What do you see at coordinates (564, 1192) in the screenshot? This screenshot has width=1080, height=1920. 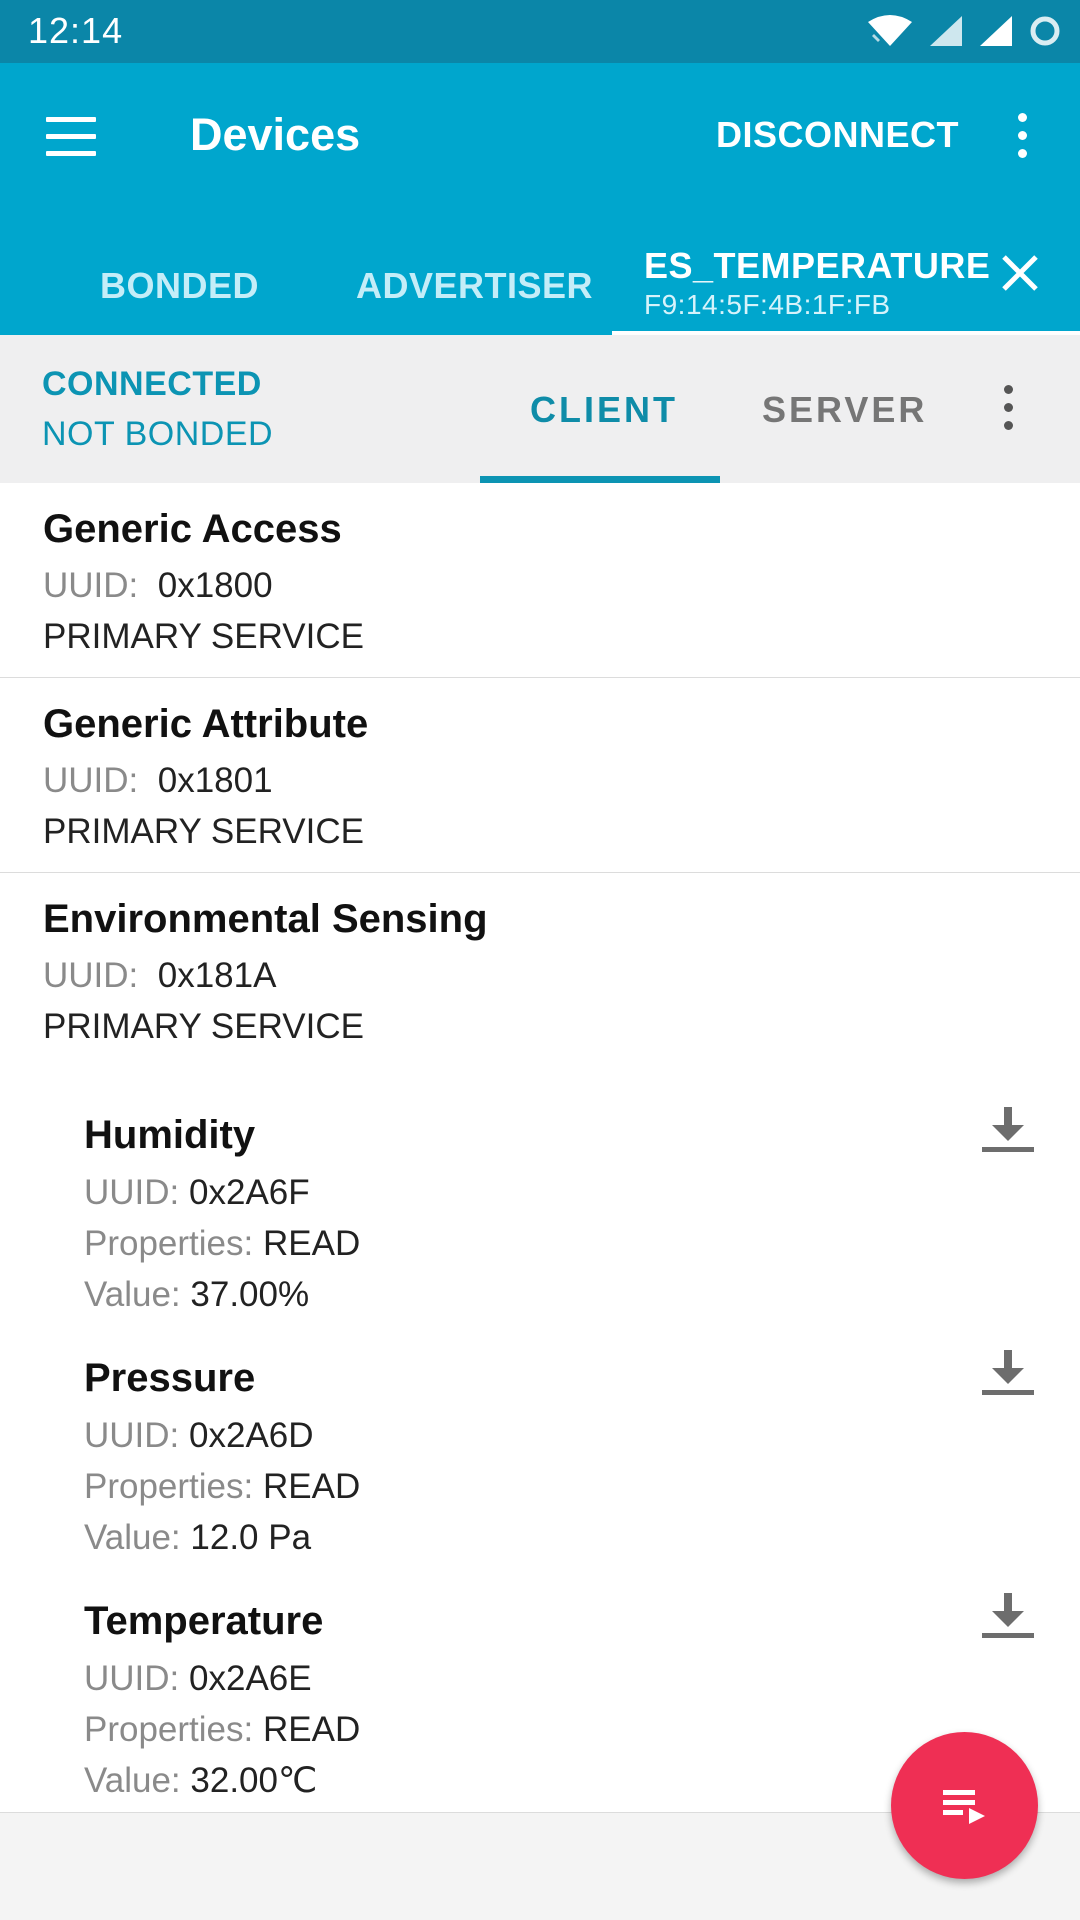 I see `characteristic-uuid-row: UUID: 0x2A6F` at bounding box center [564, 1192].